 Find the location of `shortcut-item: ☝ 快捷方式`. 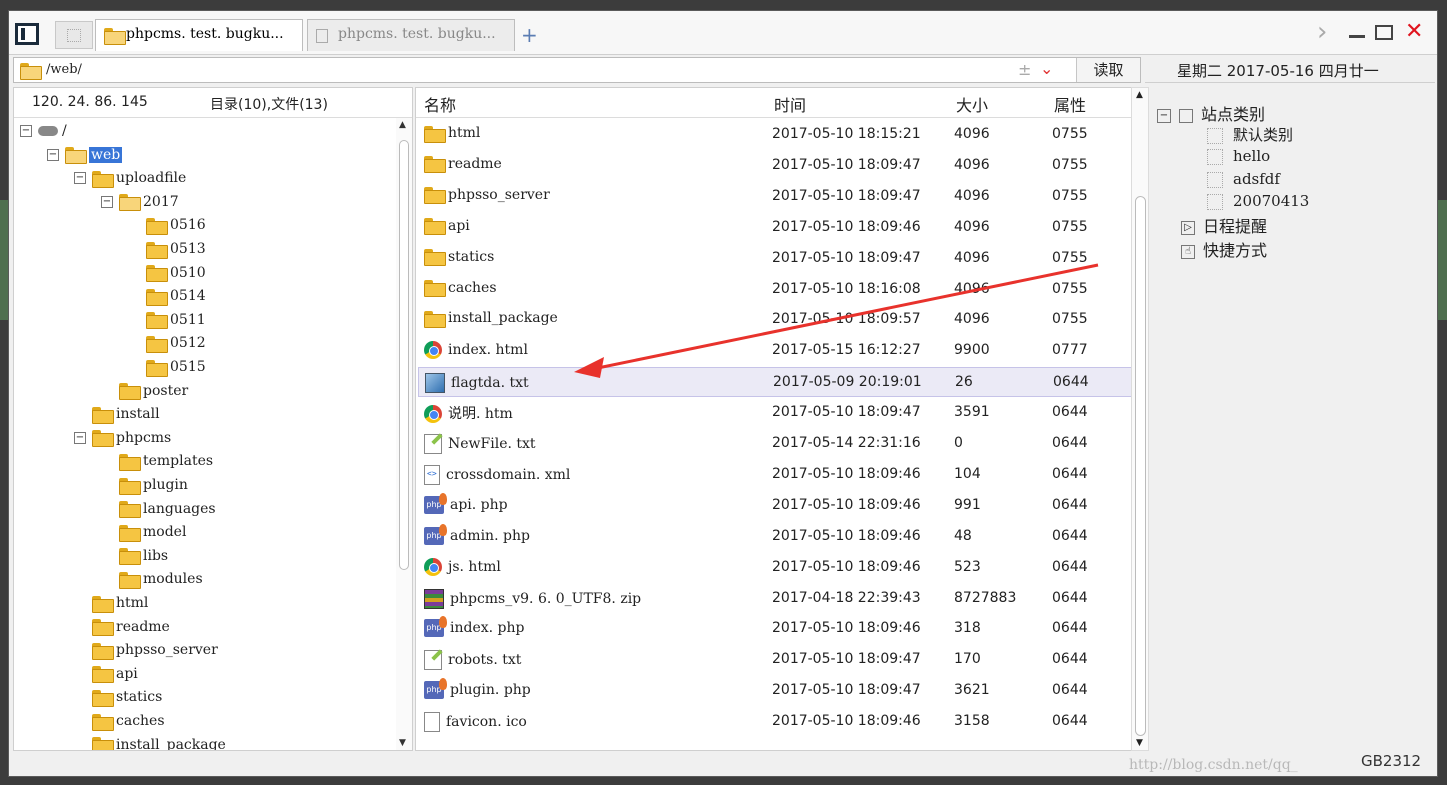

shortcut-item: ☝ 快捷方式 is located at coordinates (1224, 249).